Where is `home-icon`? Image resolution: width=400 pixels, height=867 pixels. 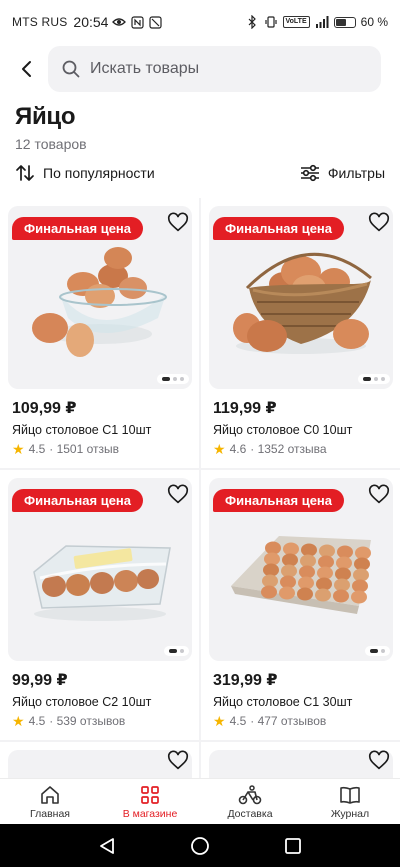 home-icon is located at coordinates (50, 794).